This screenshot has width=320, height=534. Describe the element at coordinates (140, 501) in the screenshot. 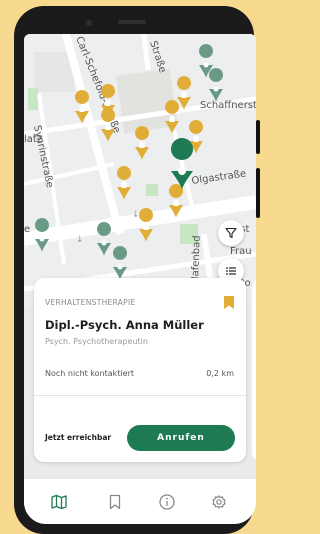

I see `bottom-nav` at that location.